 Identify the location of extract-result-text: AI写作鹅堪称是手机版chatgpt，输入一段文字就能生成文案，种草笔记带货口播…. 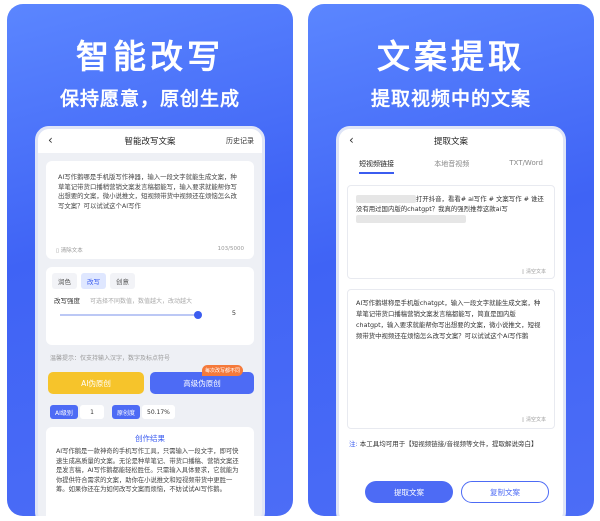
(448, 319).